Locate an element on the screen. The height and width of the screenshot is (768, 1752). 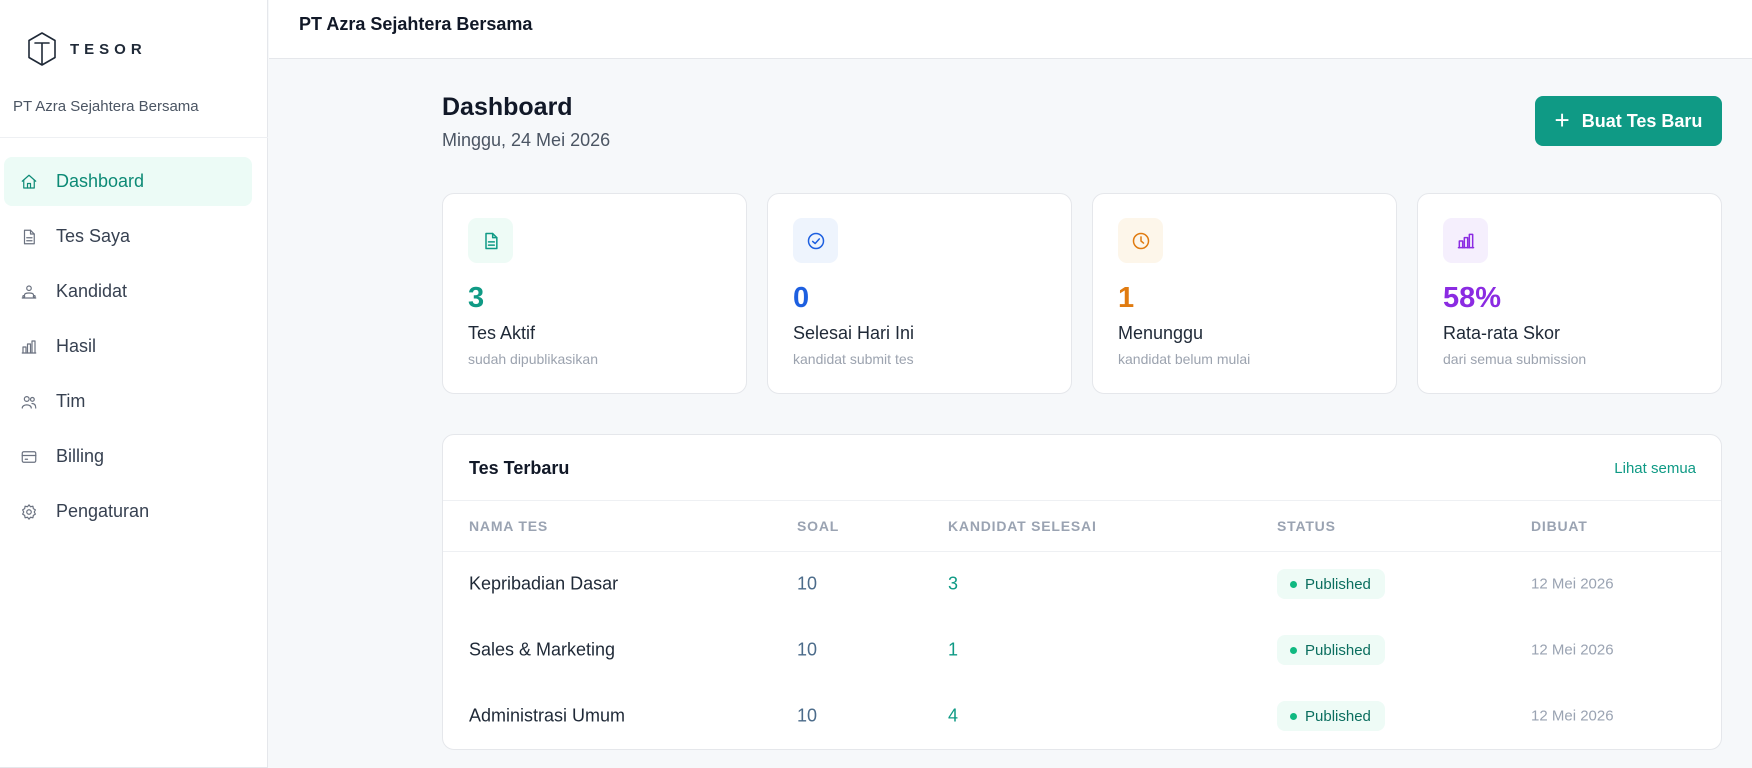
sidebar-divider is located at coordinates (134, 137).